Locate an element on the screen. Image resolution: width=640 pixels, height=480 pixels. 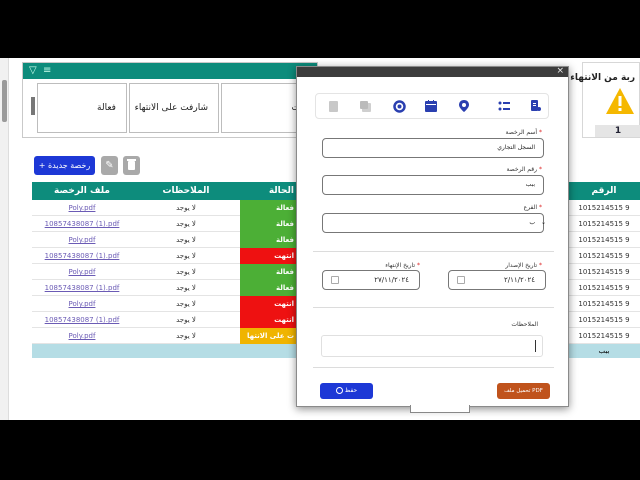
close-icon: × is located at coordinates (560, 71).